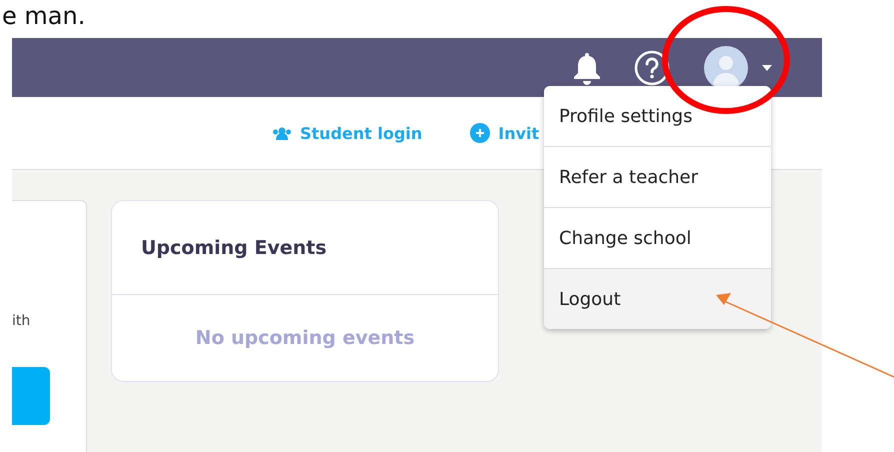 The image size is (894, 452). What do you see at coordinates (305, 338) in the screenshot?
I see `empty-message: No upcoming events` at bounding box center [305, 338].